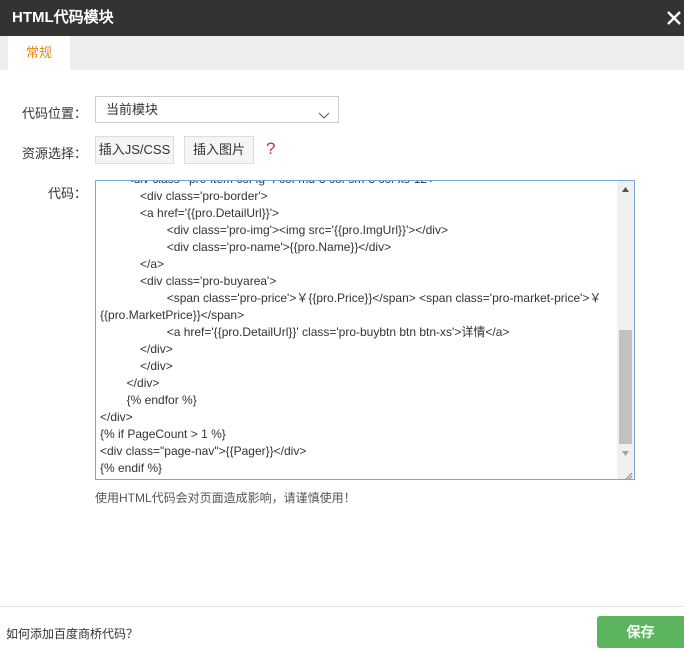 This screenshot has height=651, width=684. Describe the element at coordinates (188, 281) in the screenshot. I see `code-line: <div class='pro-buyarea'>` at that location.